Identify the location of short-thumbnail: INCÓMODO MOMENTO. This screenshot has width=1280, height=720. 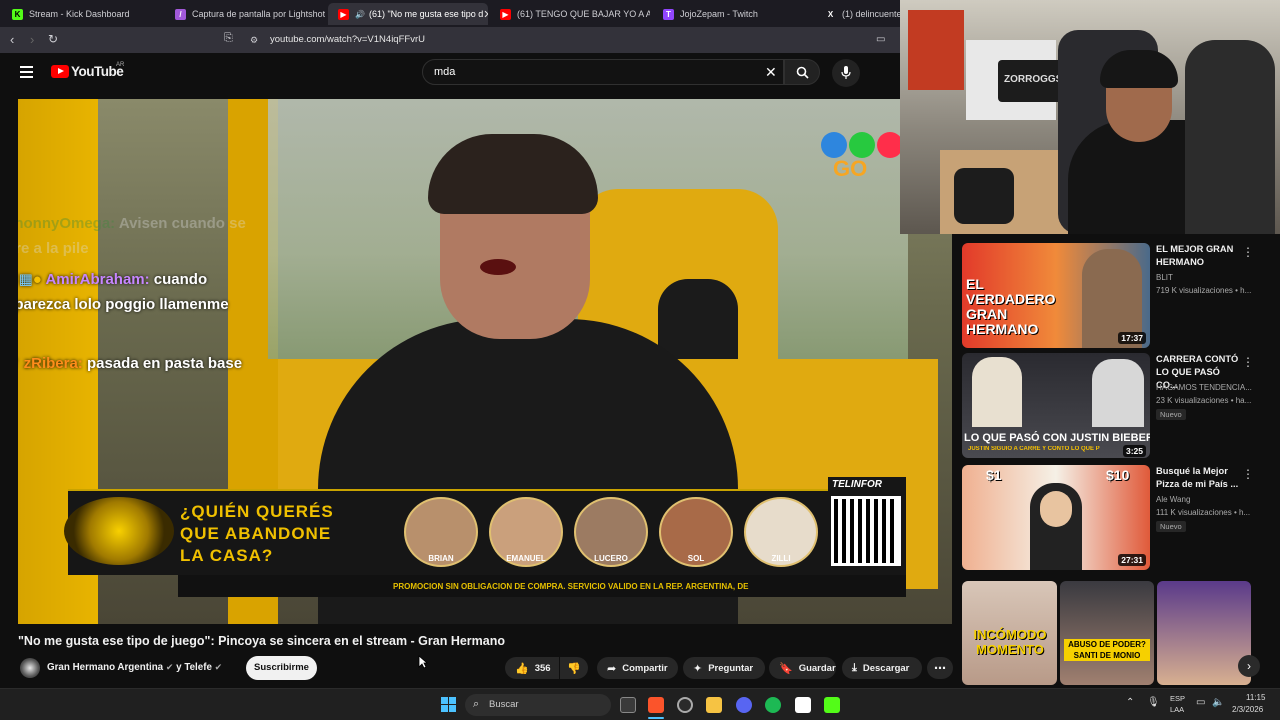
(1009, 633).